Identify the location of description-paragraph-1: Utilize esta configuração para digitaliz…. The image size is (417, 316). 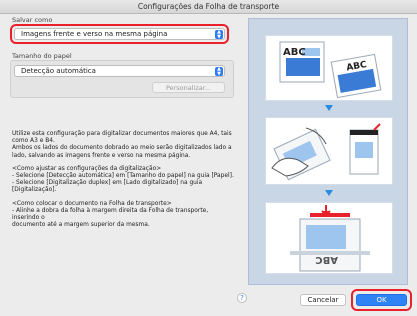
(122, 145).